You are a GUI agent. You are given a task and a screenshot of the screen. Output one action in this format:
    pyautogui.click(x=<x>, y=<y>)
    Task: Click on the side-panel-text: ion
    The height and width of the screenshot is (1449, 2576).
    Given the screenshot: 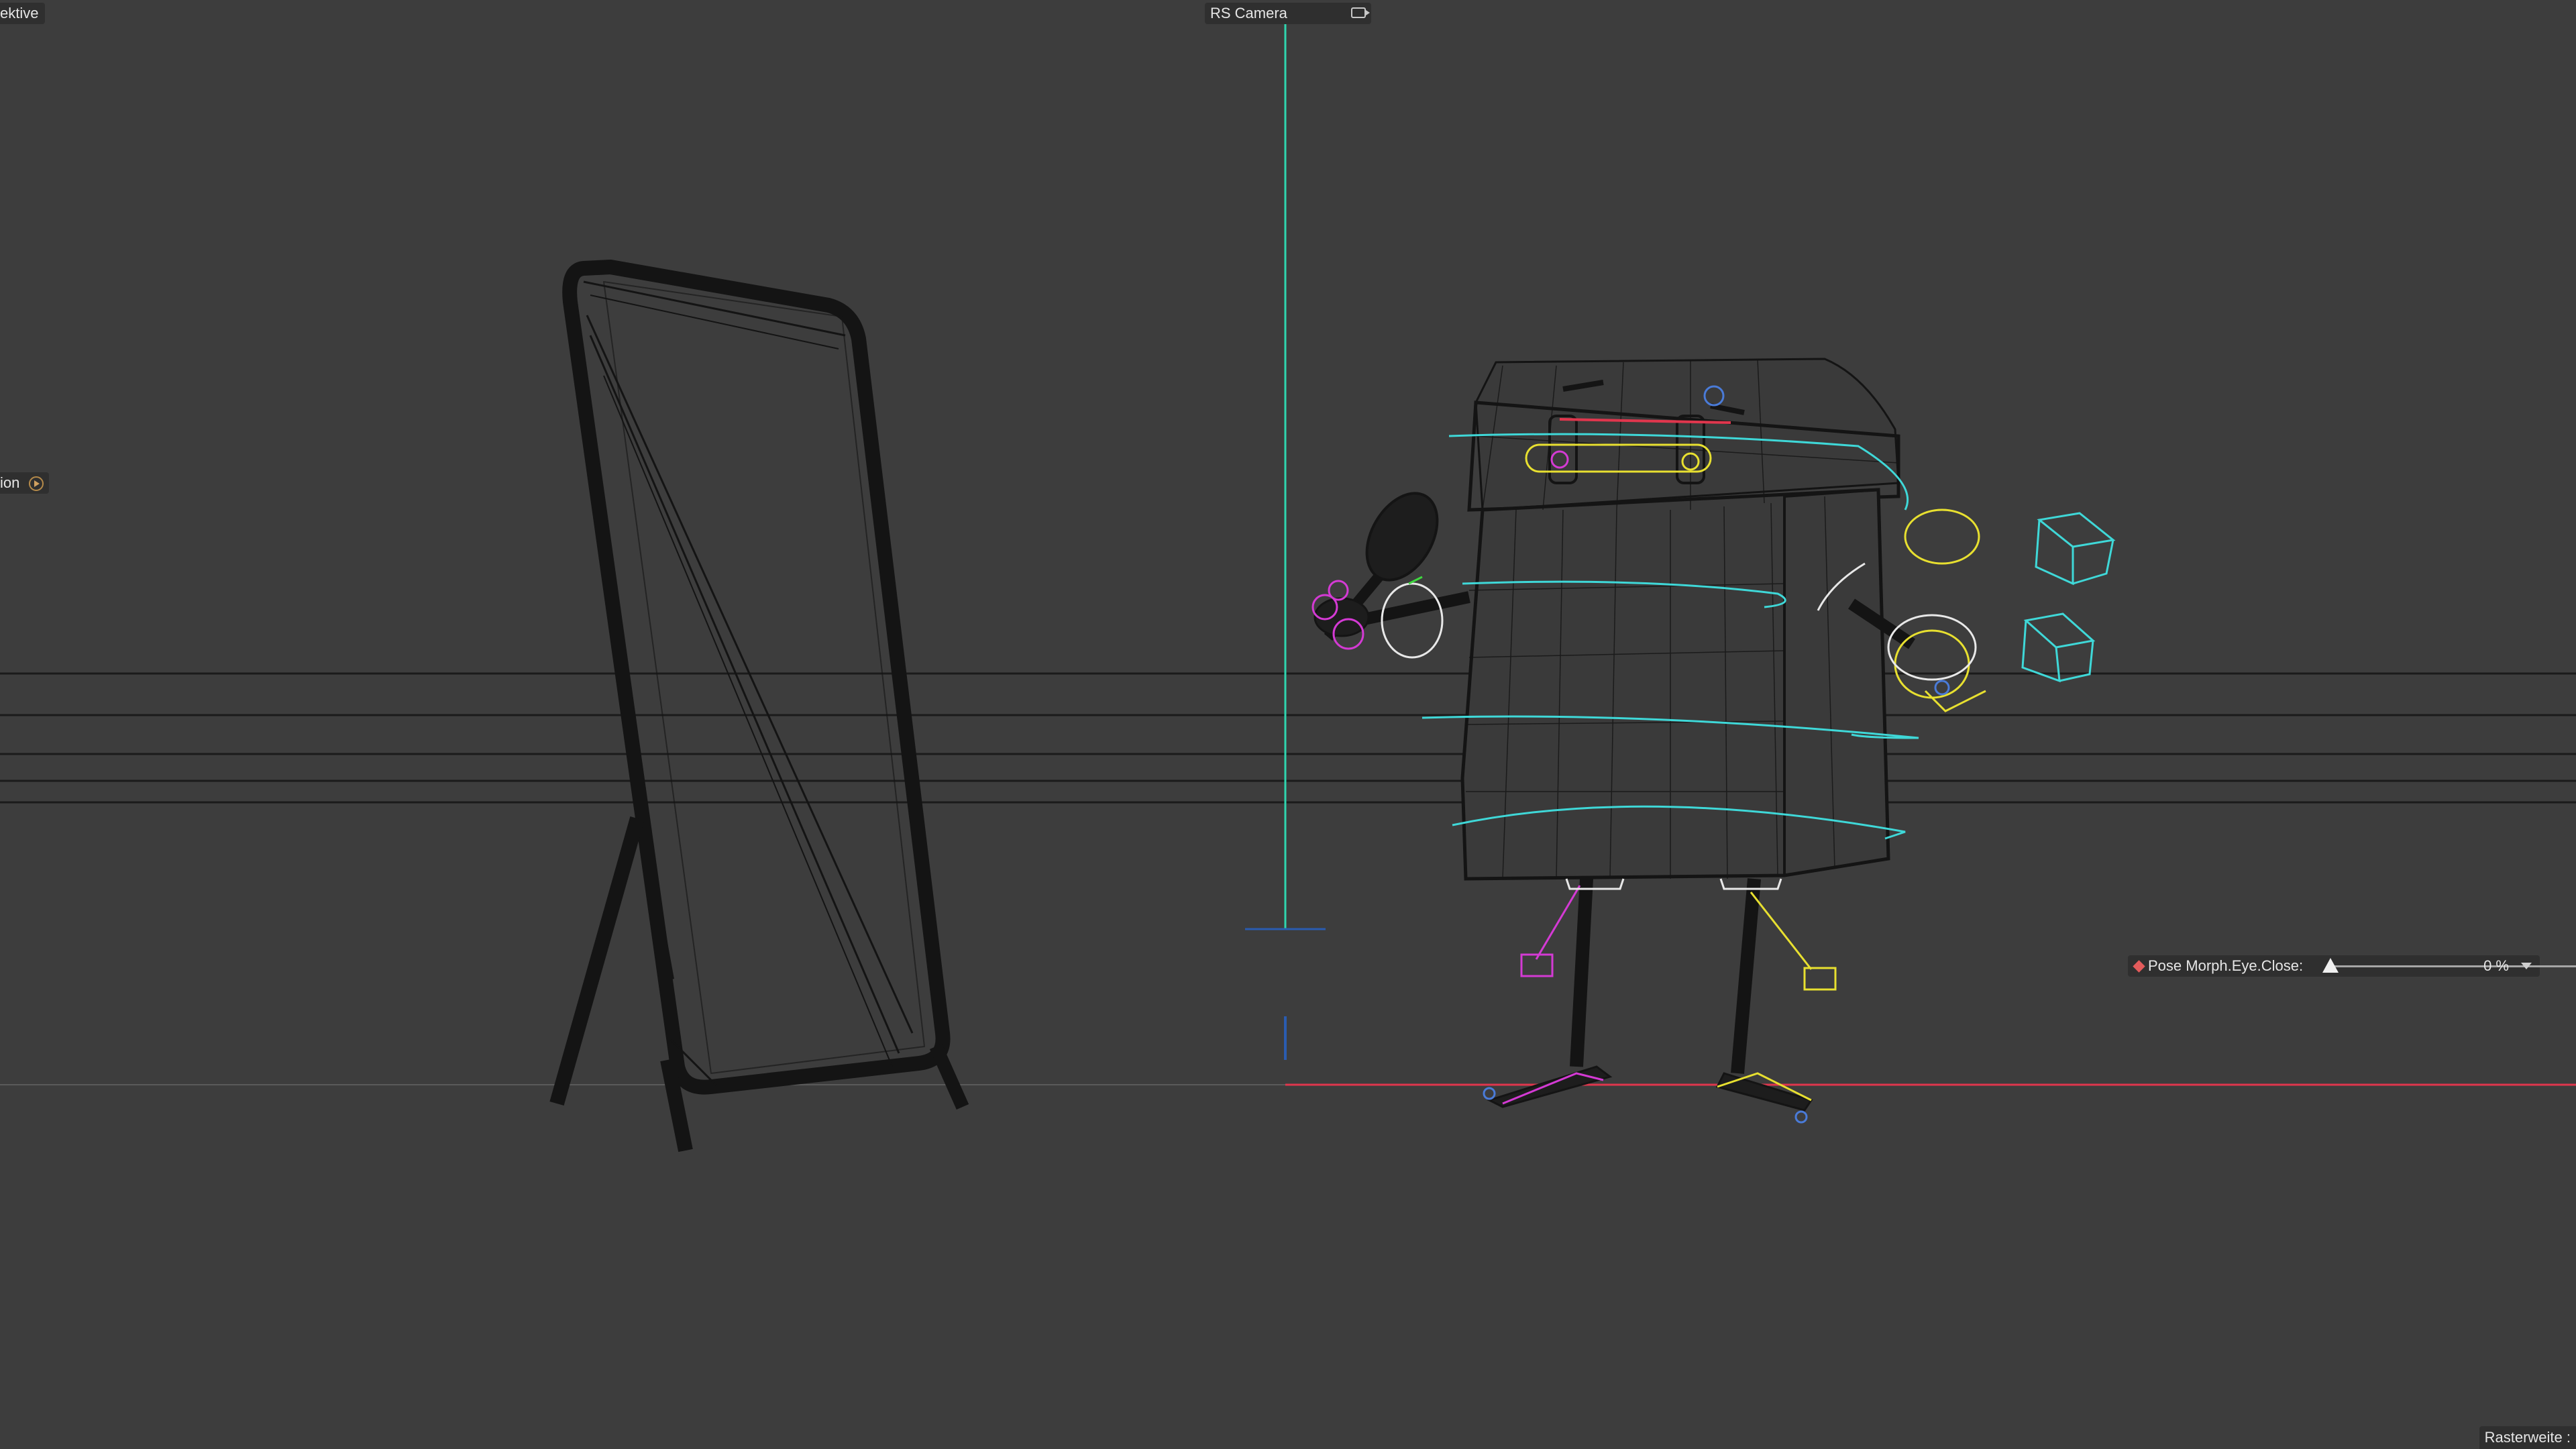 What is the action you would take?
    pyautogui.click(x=10, y=482)
    